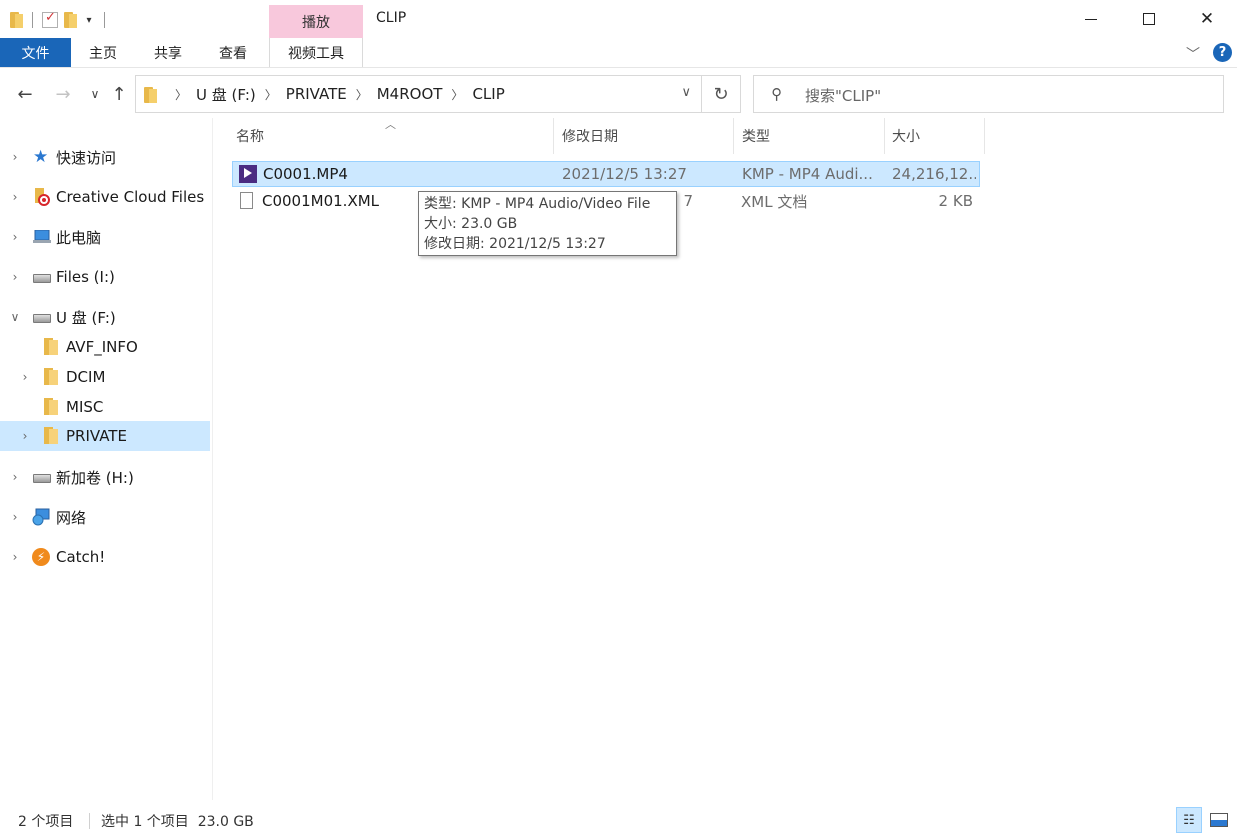  Describe the element at coordinates (391, 18) in the screenshot. I see `window-title: CLIP` at that location.